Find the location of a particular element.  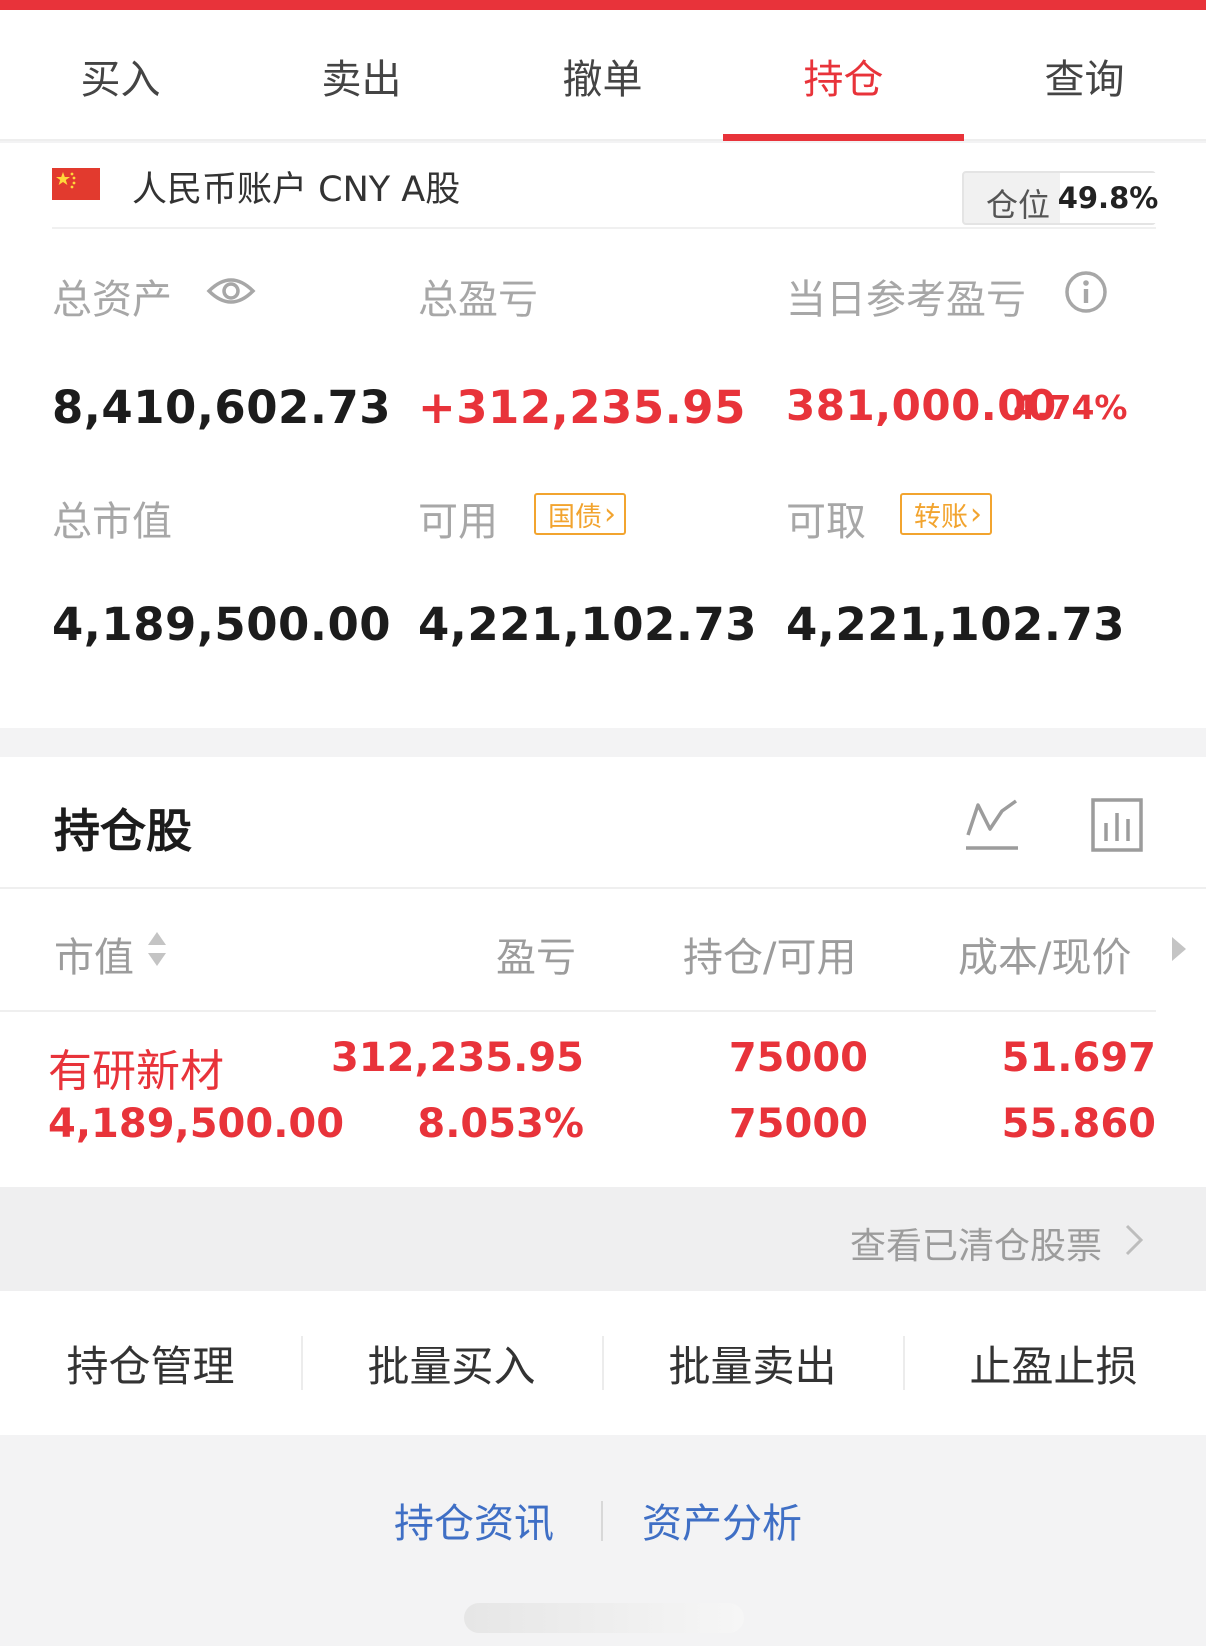

total-assets-value: 8,410,602.73 is located at coordinates (222, 407).